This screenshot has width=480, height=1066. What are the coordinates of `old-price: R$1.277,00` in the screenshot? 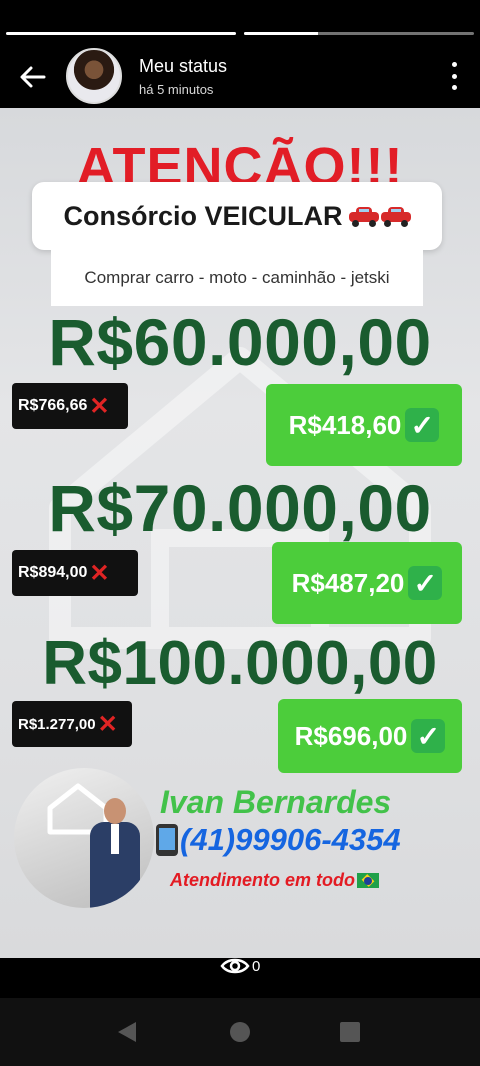 It's located at (57, 724).